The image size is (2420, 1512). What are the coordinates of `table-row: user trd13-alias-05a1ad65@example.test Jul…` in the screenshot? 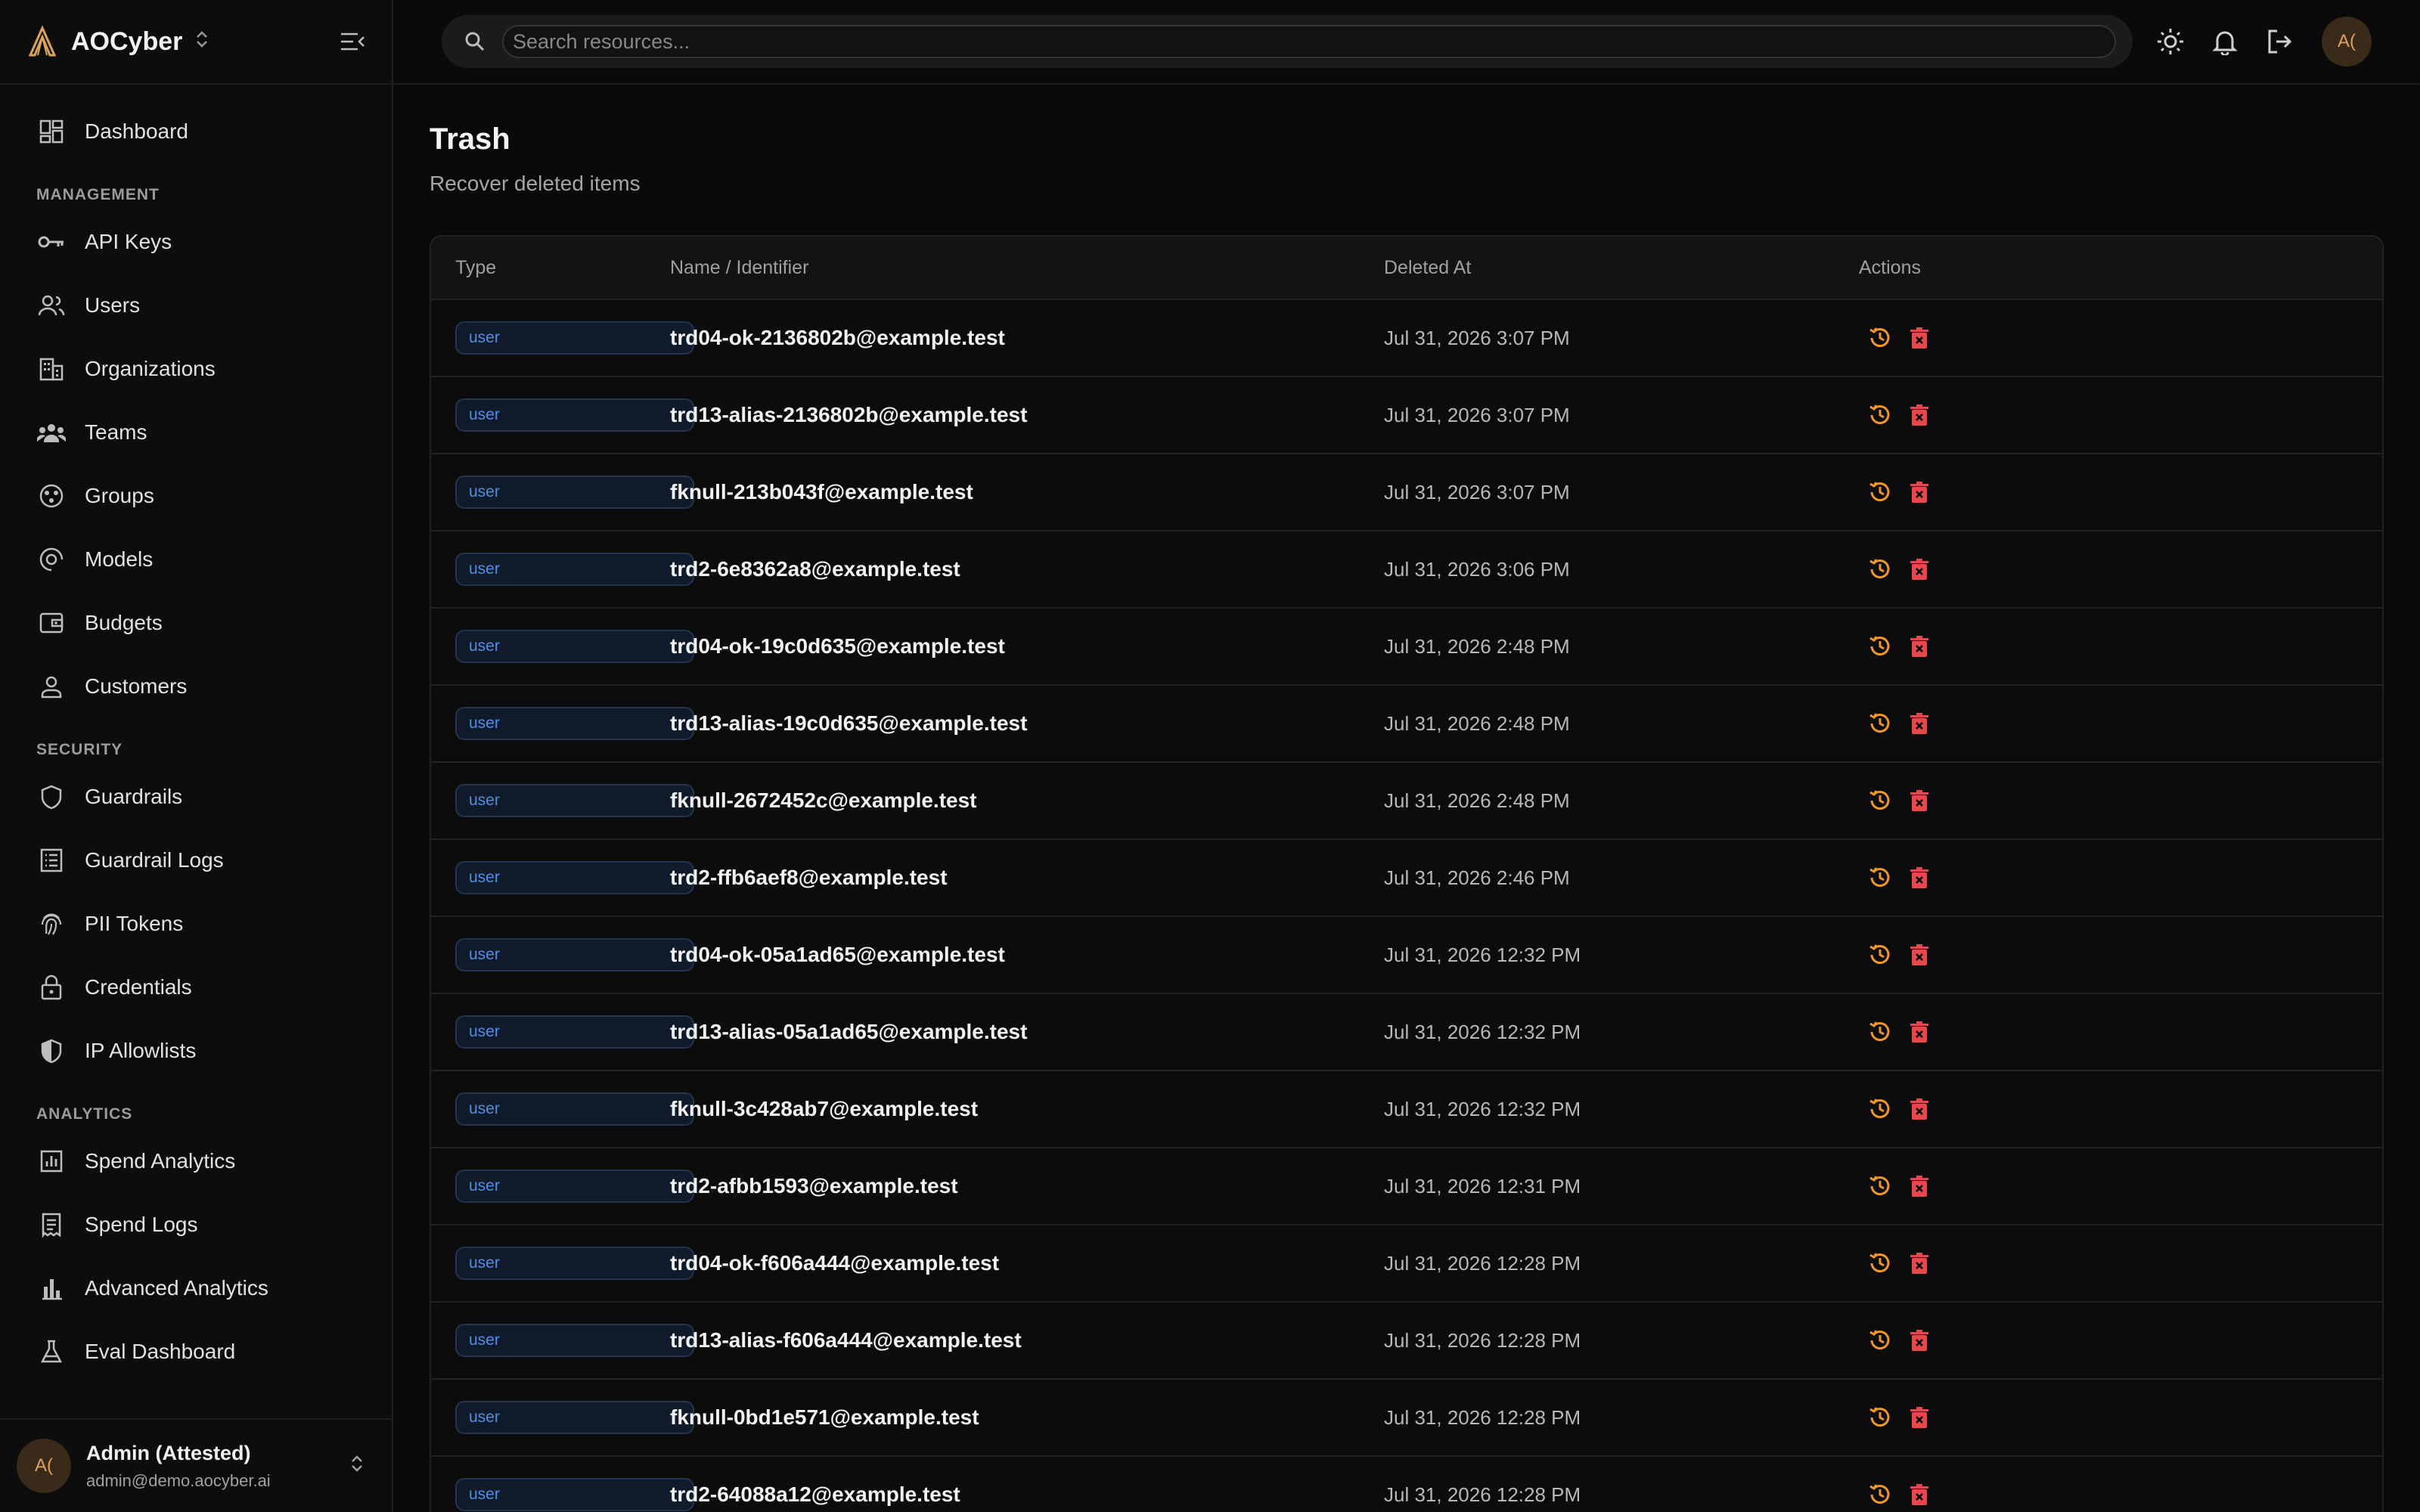 It's located at (1406, 1032).